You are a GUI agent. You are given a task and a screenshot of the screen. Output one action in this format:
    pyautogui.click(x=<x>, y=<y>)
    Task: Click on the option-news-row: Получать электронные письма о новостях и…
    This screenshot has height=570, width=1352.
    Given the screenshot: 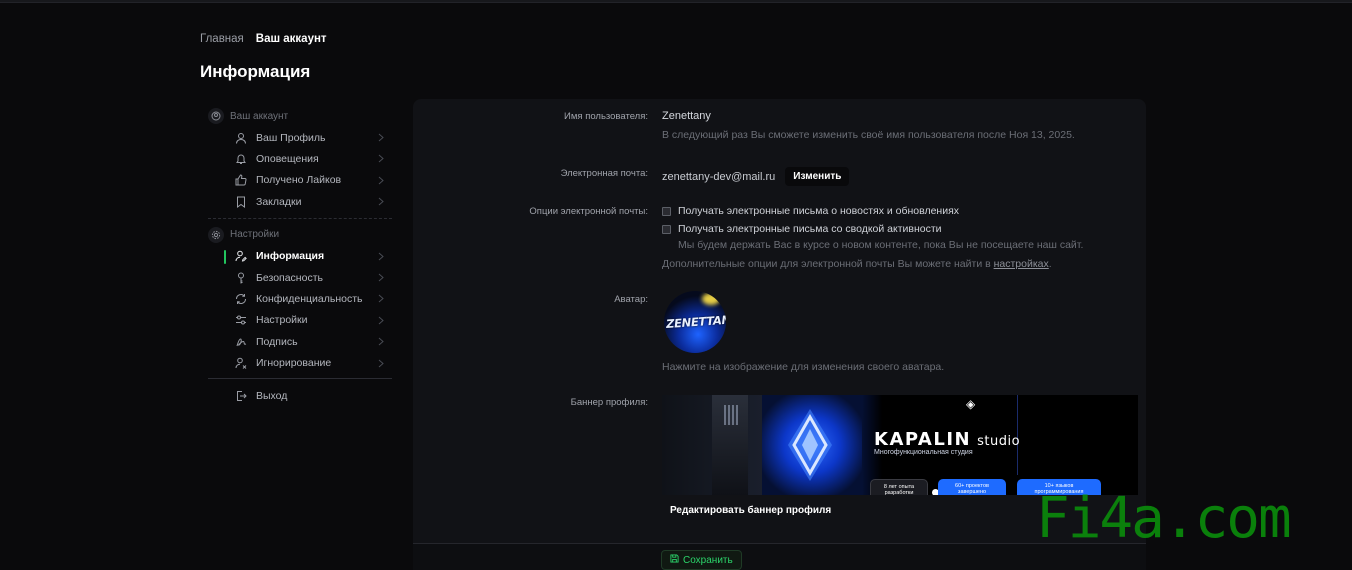 What is the action you would take?
    pyautogui.click(x=810, y=211)
    